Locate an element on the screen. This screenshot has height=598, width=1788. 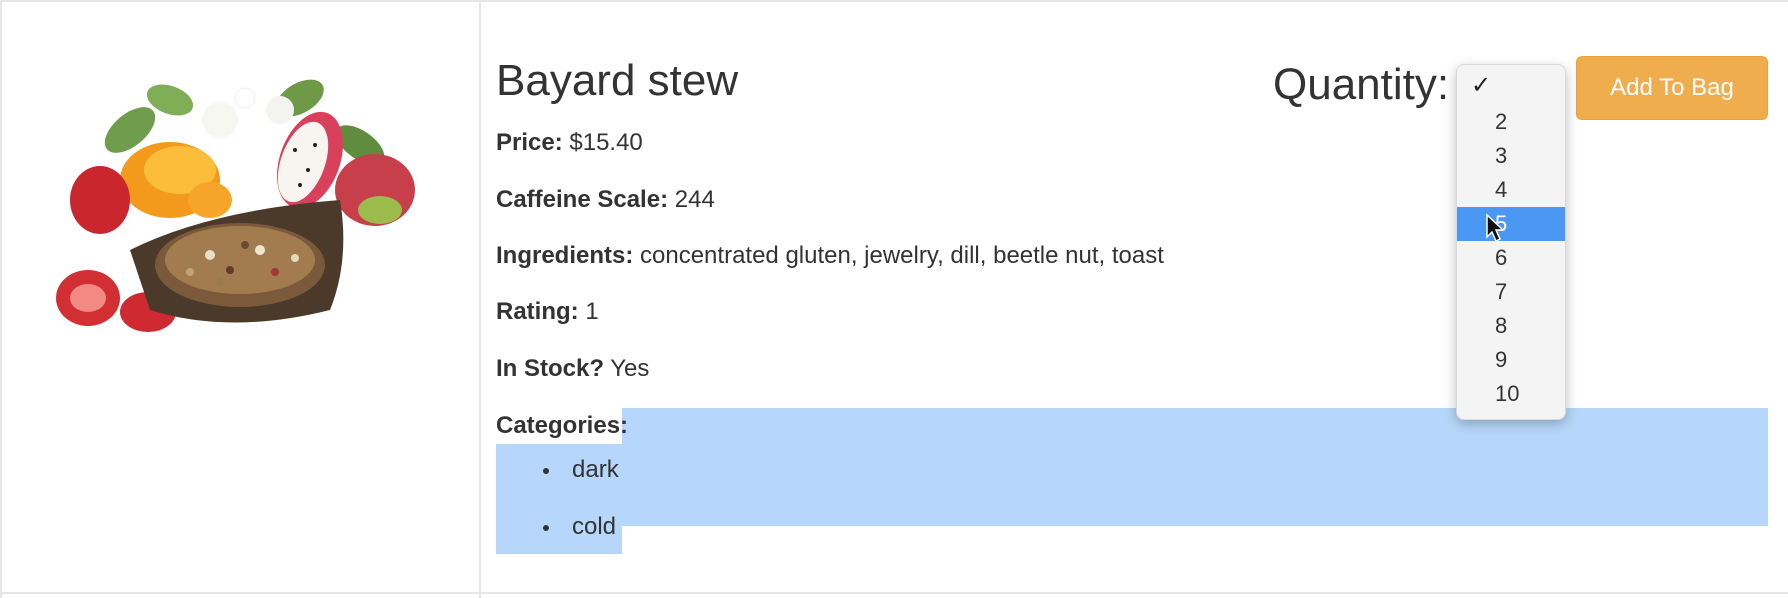
stock-field: In Stock? Yes is located at coordinates (572, 369).